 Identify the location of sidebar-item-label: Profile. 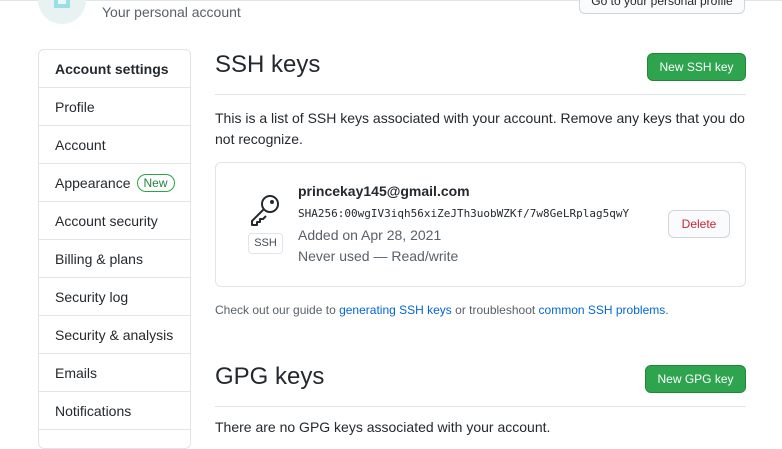
(75, 106).